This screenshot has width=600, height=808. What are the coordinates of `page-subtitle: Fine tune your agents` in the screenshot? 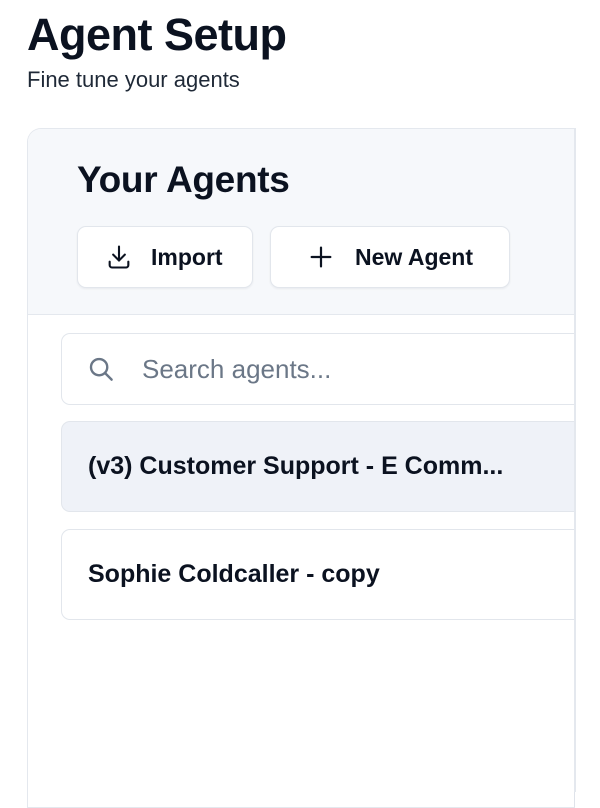 It's located at (133, 79).